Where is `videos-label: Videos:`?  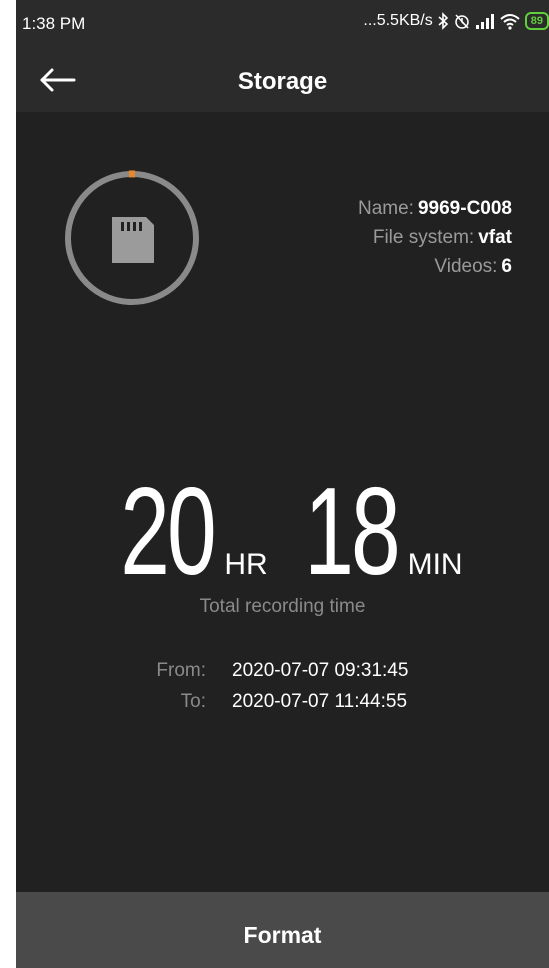 videos-label: Videos: is located at coordinates (466, 266).